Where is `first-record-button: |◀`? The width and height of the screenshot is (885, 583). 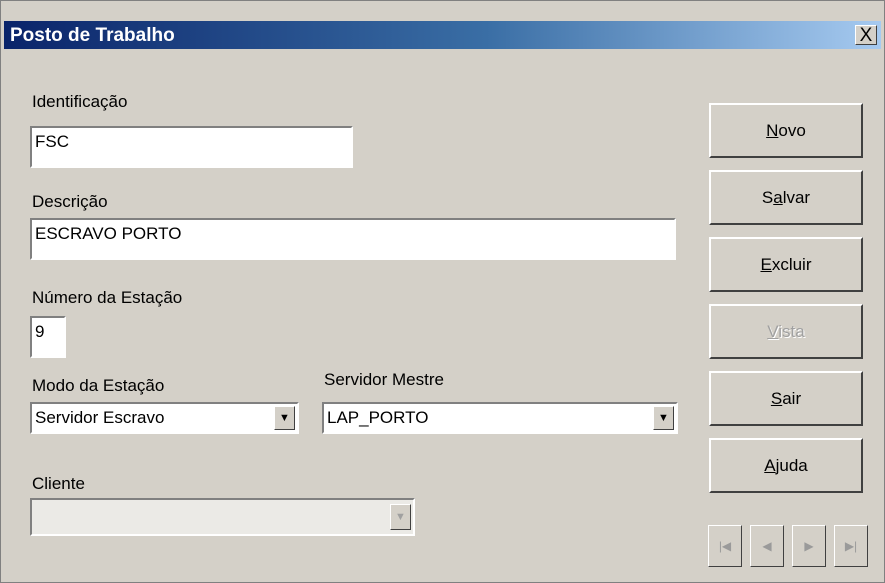
first-record-button: |◀ is located at coordinates (725, 546).